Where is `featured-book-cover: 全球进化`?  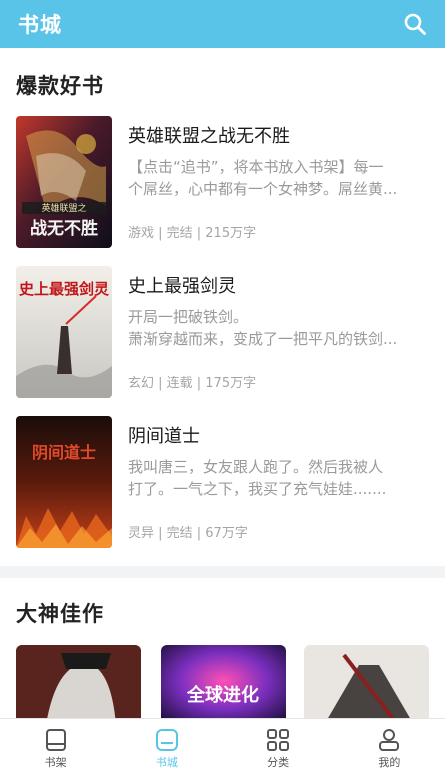 featured-book-cover: 全球进化 is located at coordinates (223, 685).